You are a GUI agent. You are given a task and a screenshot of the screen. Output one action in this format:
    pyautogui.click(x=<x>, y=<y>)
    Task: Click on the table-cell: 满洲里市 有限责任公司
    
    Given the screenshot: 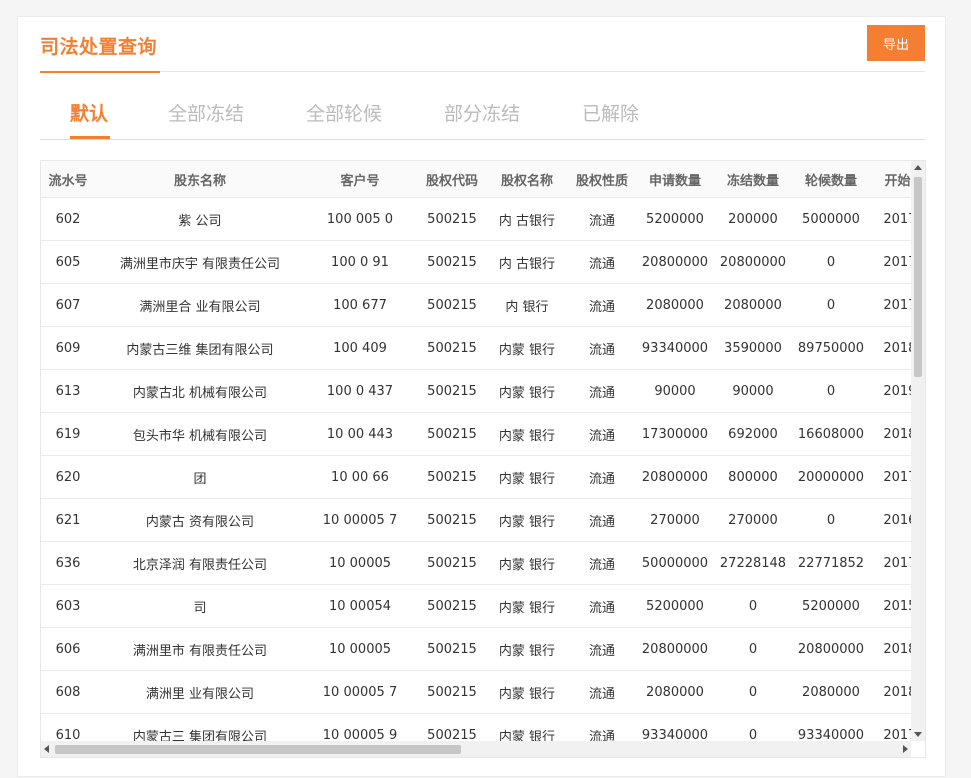 What is the action you would take?
    pyautogui.click(x=200, y=649)
    